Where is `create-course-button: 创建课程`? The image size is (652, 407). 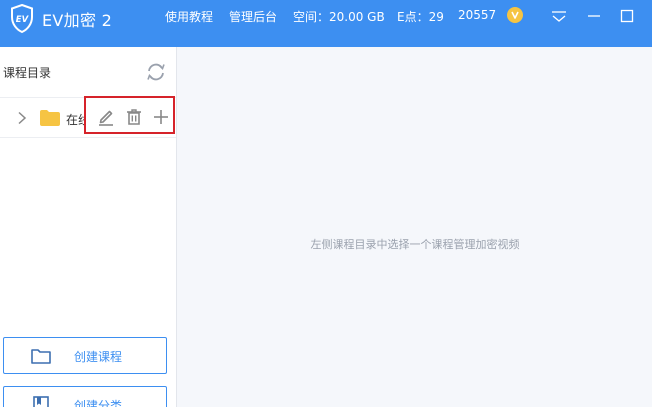 create-course-button: 创建课程 is located at coordinates (85, 355).